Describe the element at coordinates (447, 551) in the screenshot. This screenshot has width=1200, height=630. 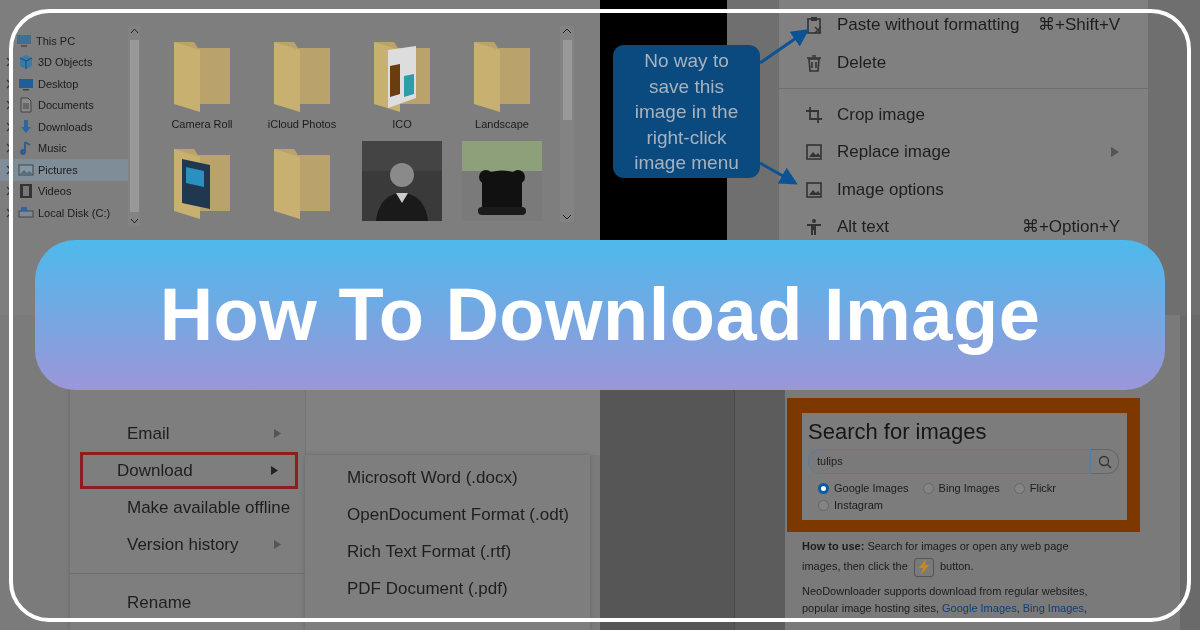
I see `menu-item: Rich Text Format (.rtf)` at that location.